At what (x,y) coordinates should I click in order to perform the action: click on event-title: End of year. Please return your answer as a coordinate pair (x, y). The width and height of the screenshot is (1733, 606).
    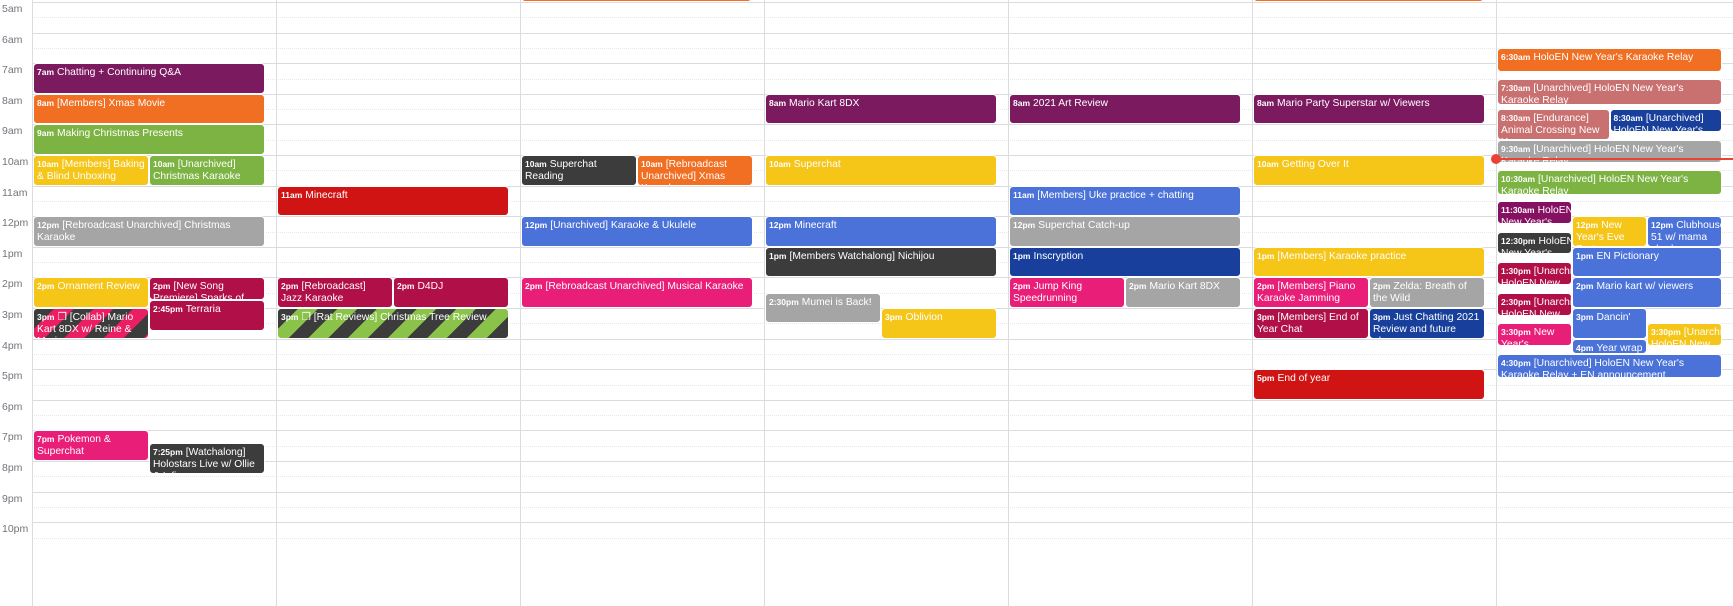
    Looking at the image, I should click on (1304, 379).